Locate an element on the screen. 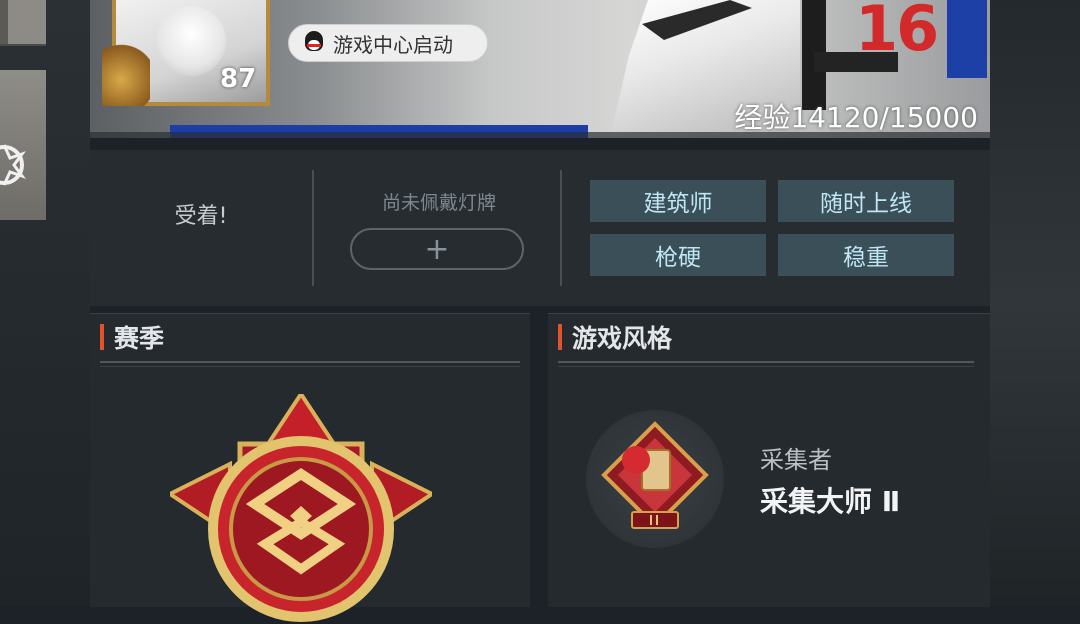  player-level: 87 is located at coordinates (238, 79).